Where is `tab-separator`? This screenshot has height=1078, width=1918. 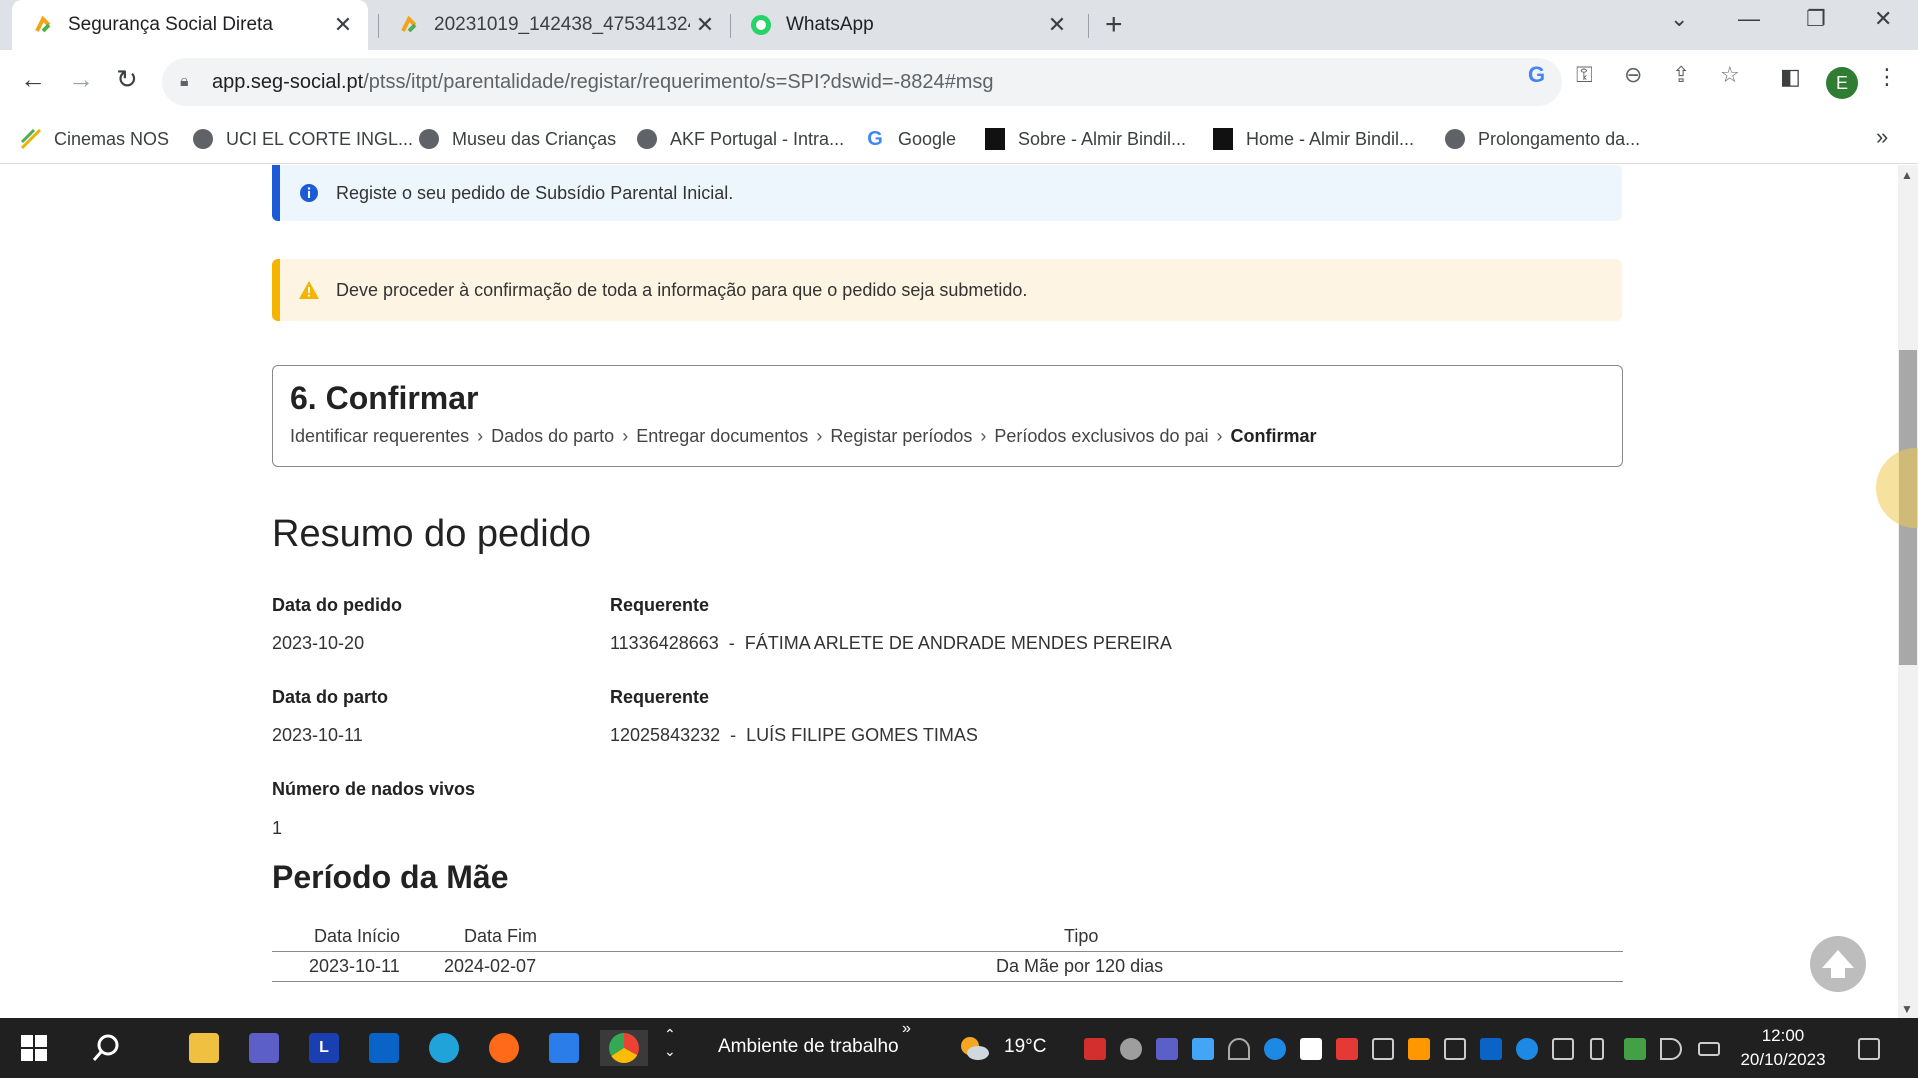 tab-separator is located at coordinates (1088, 26).